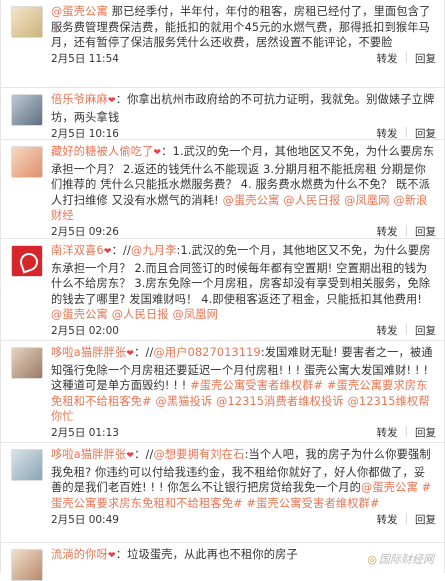 This screenshot has height=581, width=445. I want to click on comment-body-text: ：垃圾蛋壳，从此再也不租你的房子, so click(206, 554).